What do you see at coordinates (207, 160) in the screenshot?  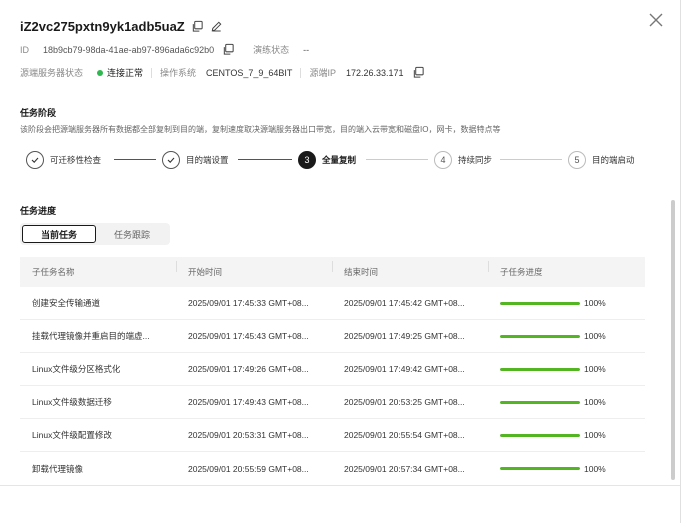 I see `step-label: 目的端设置` at bounding box center [207, 160].